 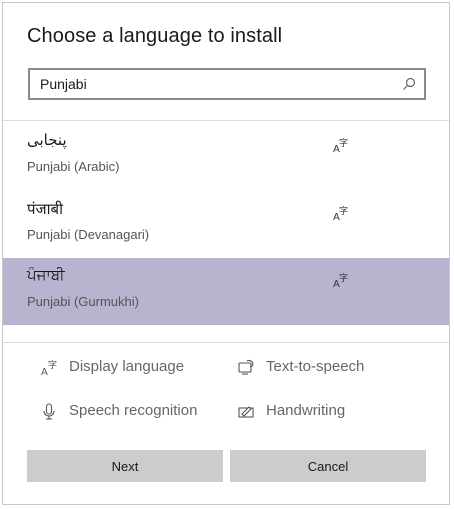 What do you see at coordinates (226, 224) in the screenshot?
I see `language-item-punjabi-devanagari: पंजाबी Punjabi (Devanagari) A 字` at bounding box center [226, 224].